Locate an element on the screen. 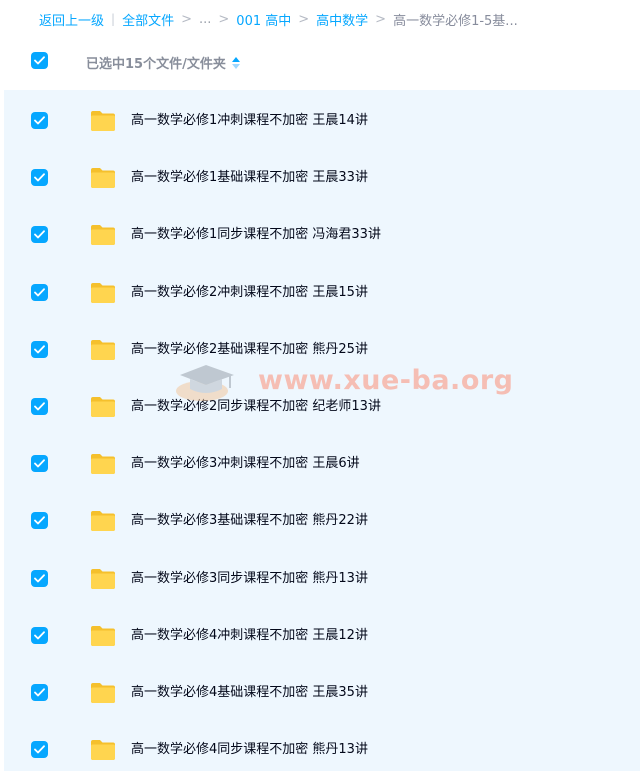 Image resolution: width=640 pixels, height=771 pixels. file-name: 高一数学必修2冲刺课程不加密 王晨15讲 is located at coordinates (249, 292).